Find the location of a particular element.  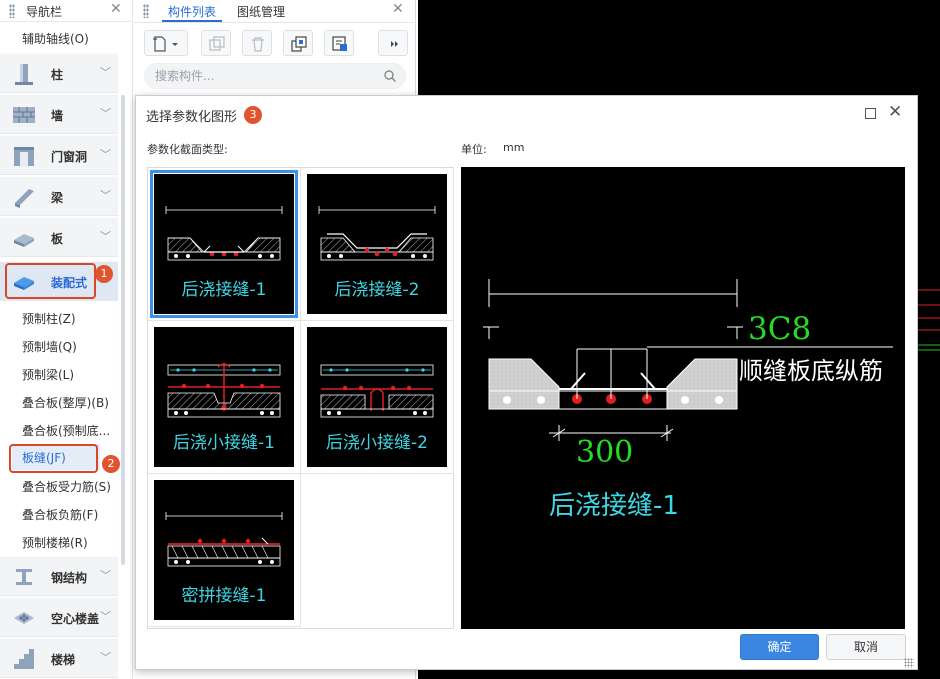

rebar-desc-label: 顺缝板底纵筋 is located at coordinates (811, 371).